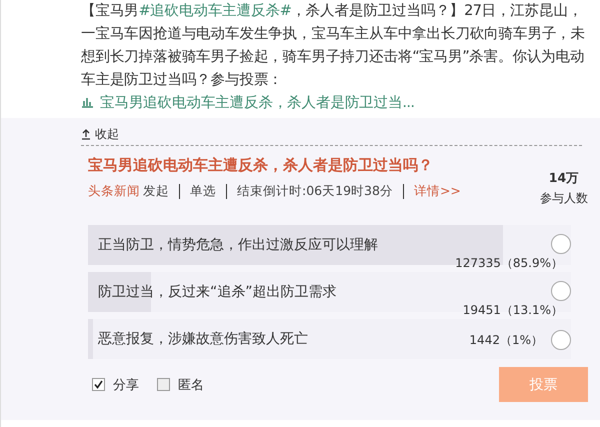 The image size is (600, 427). Describe the element at coordinates (87, 102) in the screenshot. I see `bar-chart-icon` at that location.